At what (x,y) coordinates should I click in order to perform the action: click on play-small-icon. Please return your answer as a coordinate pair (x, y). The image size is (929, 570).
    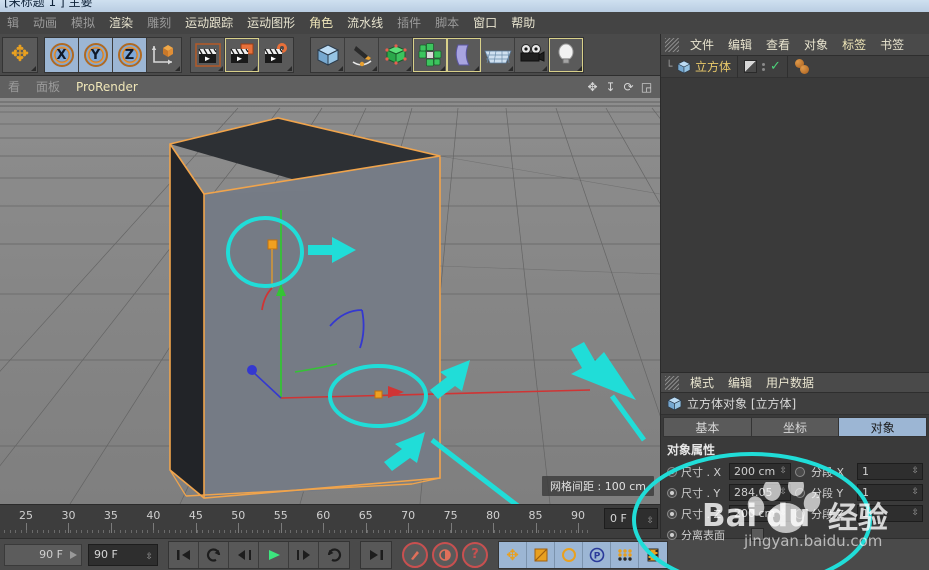
    Looking at the image, I should click on (73, 554).